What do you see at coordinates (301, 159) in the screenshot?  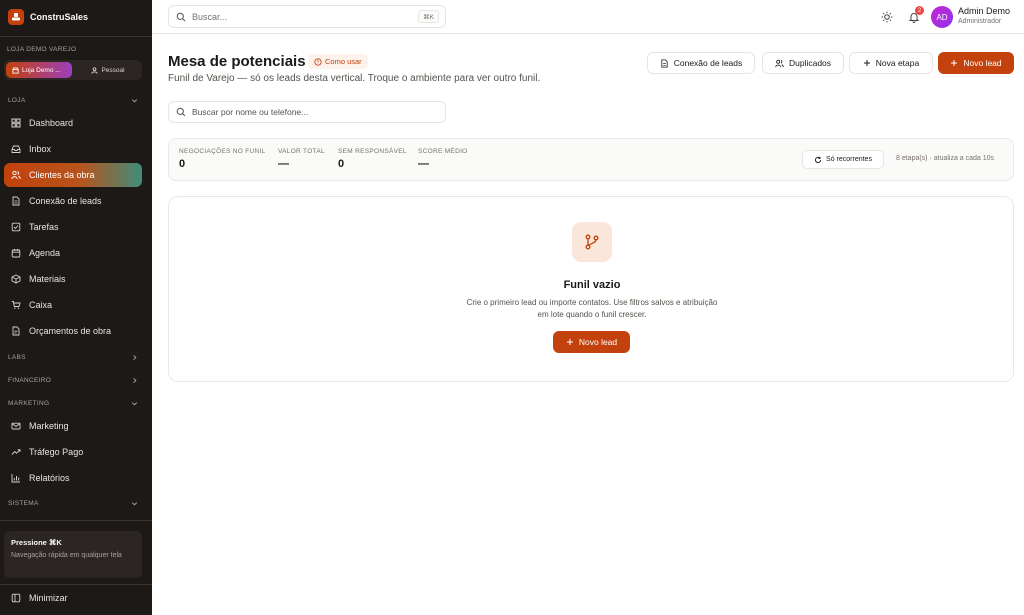 I see `stat-total-value: VALOR TOTAL —` at bounding box center [301, 159].